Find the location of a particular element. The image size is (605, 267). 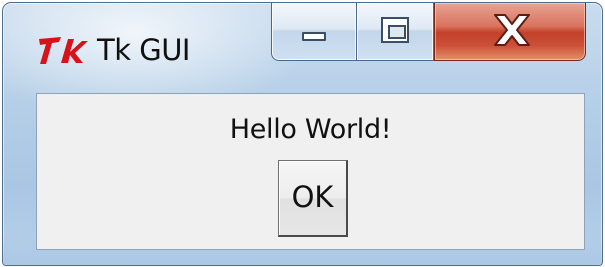

ok-button: OK is located at coordinates (313, 198).